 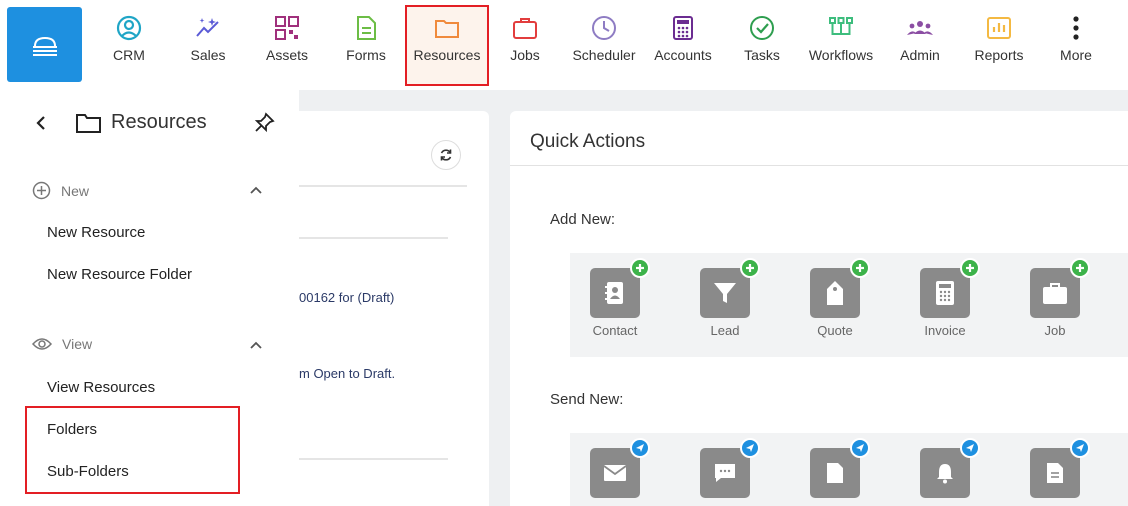 What do you see at coordinates (394, 308) in the screenshot?
I see `activity-card: 00162 for (Draft) m Open to Draft.` at bounding box center [394, 308].